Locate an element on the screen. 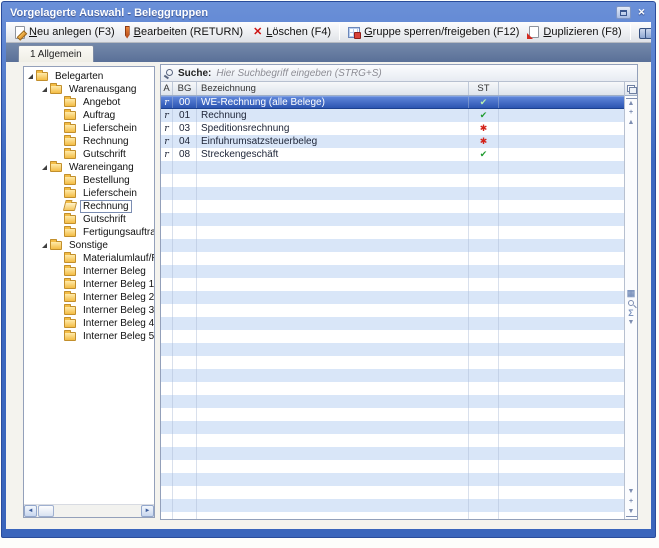 The width and height of the screenshot is (659, 548). search-button: Suchen (STRG+S) is located at coordinates (642, 32).